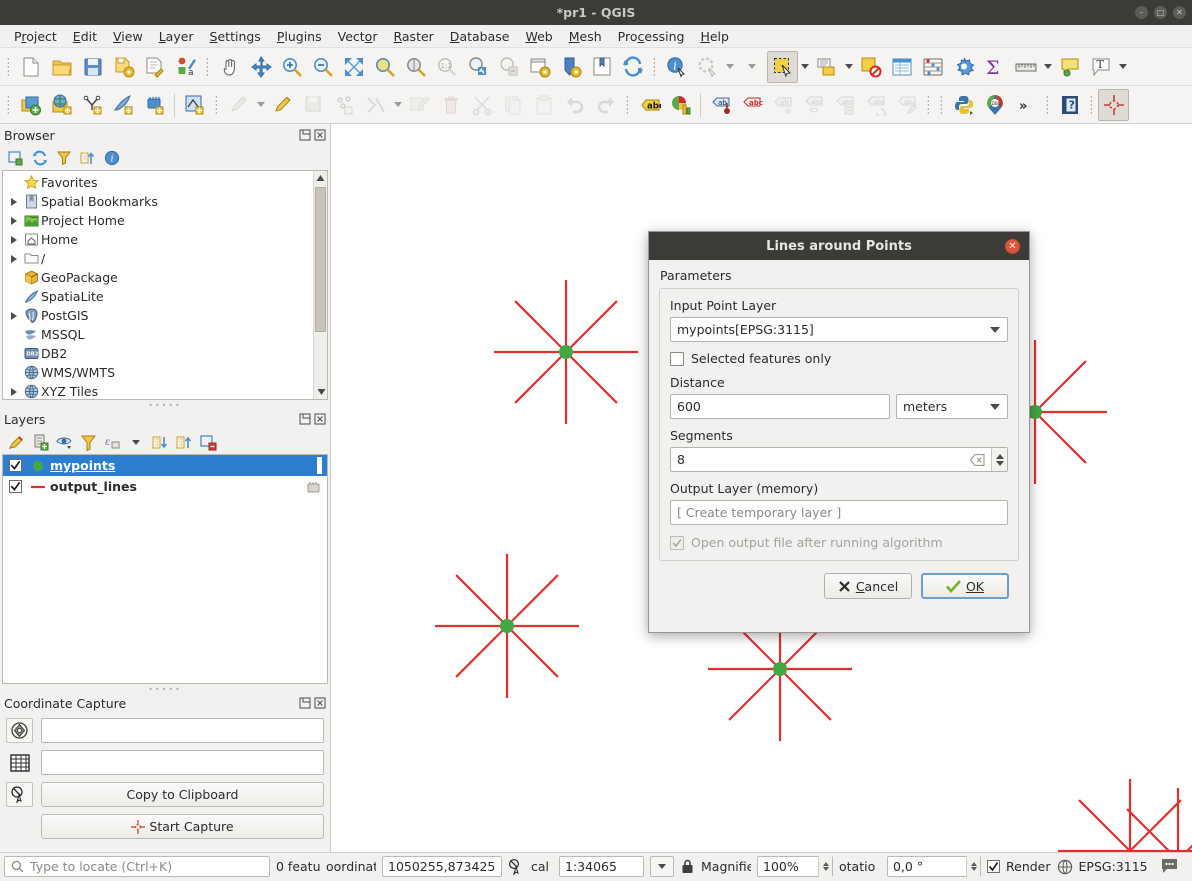 Image resolution: width=1192 pixels, height=881 pixels. Describe the element at coordinates (707, 67) in the screenshot. I see `run-feature-action-button` at that location.